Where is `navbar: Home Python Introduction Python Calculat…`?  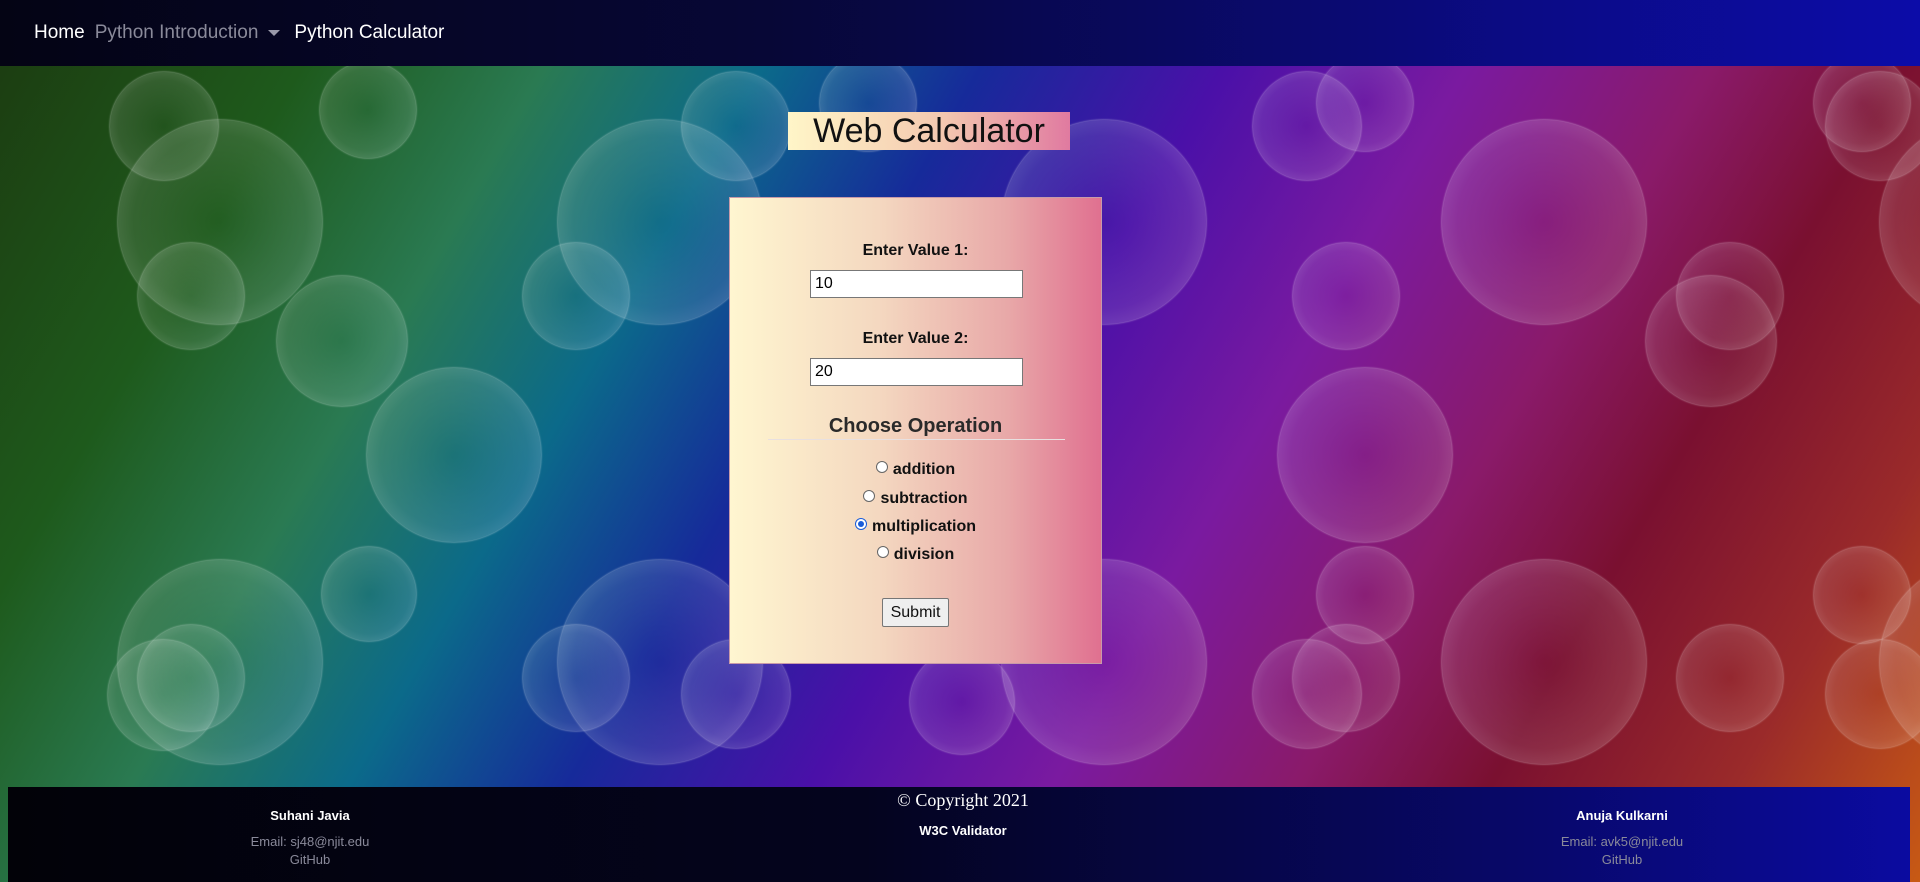
navbar: Home Python Introduction Python Calculat… is located at coordinates (960, 33).